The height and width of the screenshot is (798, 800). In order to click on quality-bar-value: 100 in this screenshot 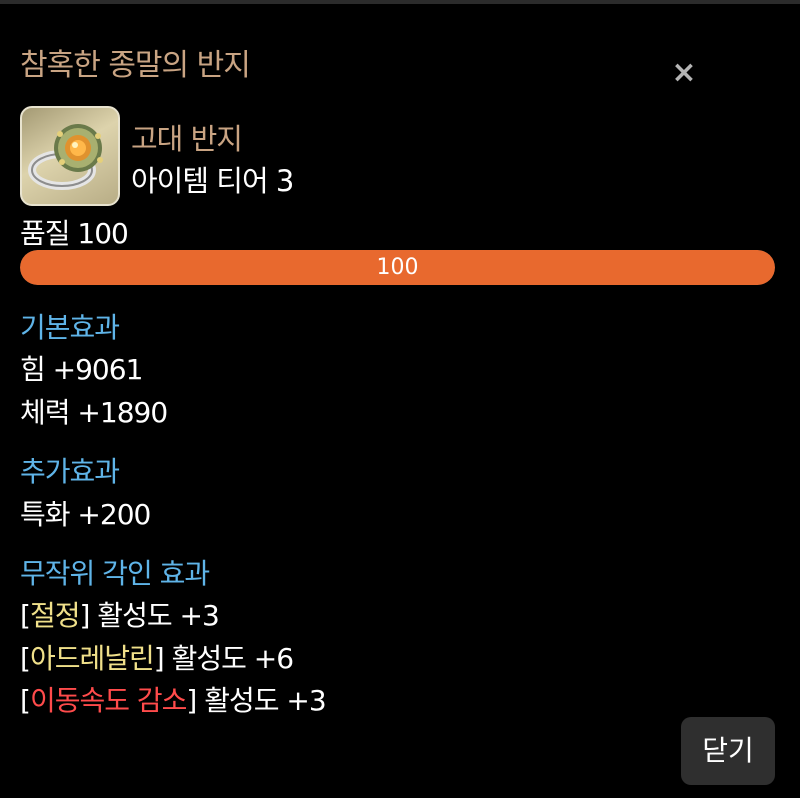, I will do `click(397, 267)`.